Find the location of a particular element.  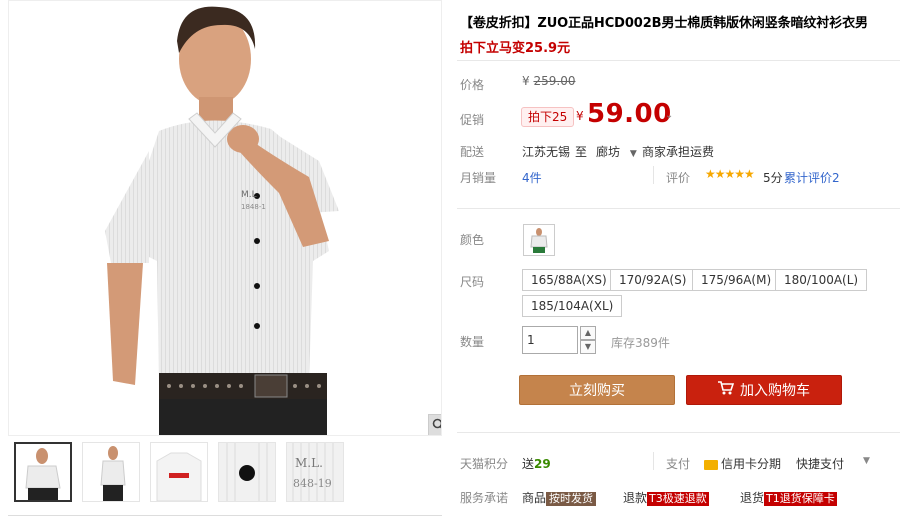

original-price: ¥ 259.00 is located at coordinates (548, 81).